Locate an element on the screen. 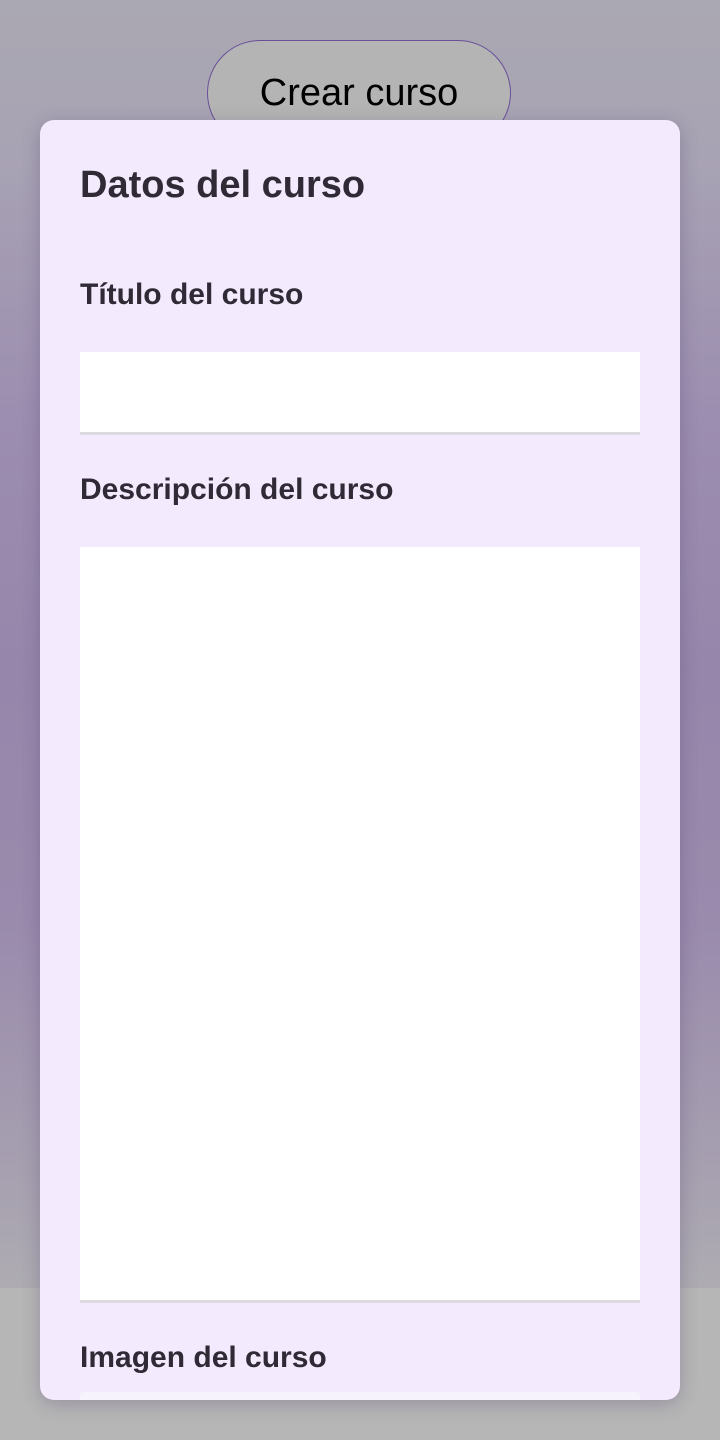  dialog-title: Datos del curso is located at coordinates (223, 185).